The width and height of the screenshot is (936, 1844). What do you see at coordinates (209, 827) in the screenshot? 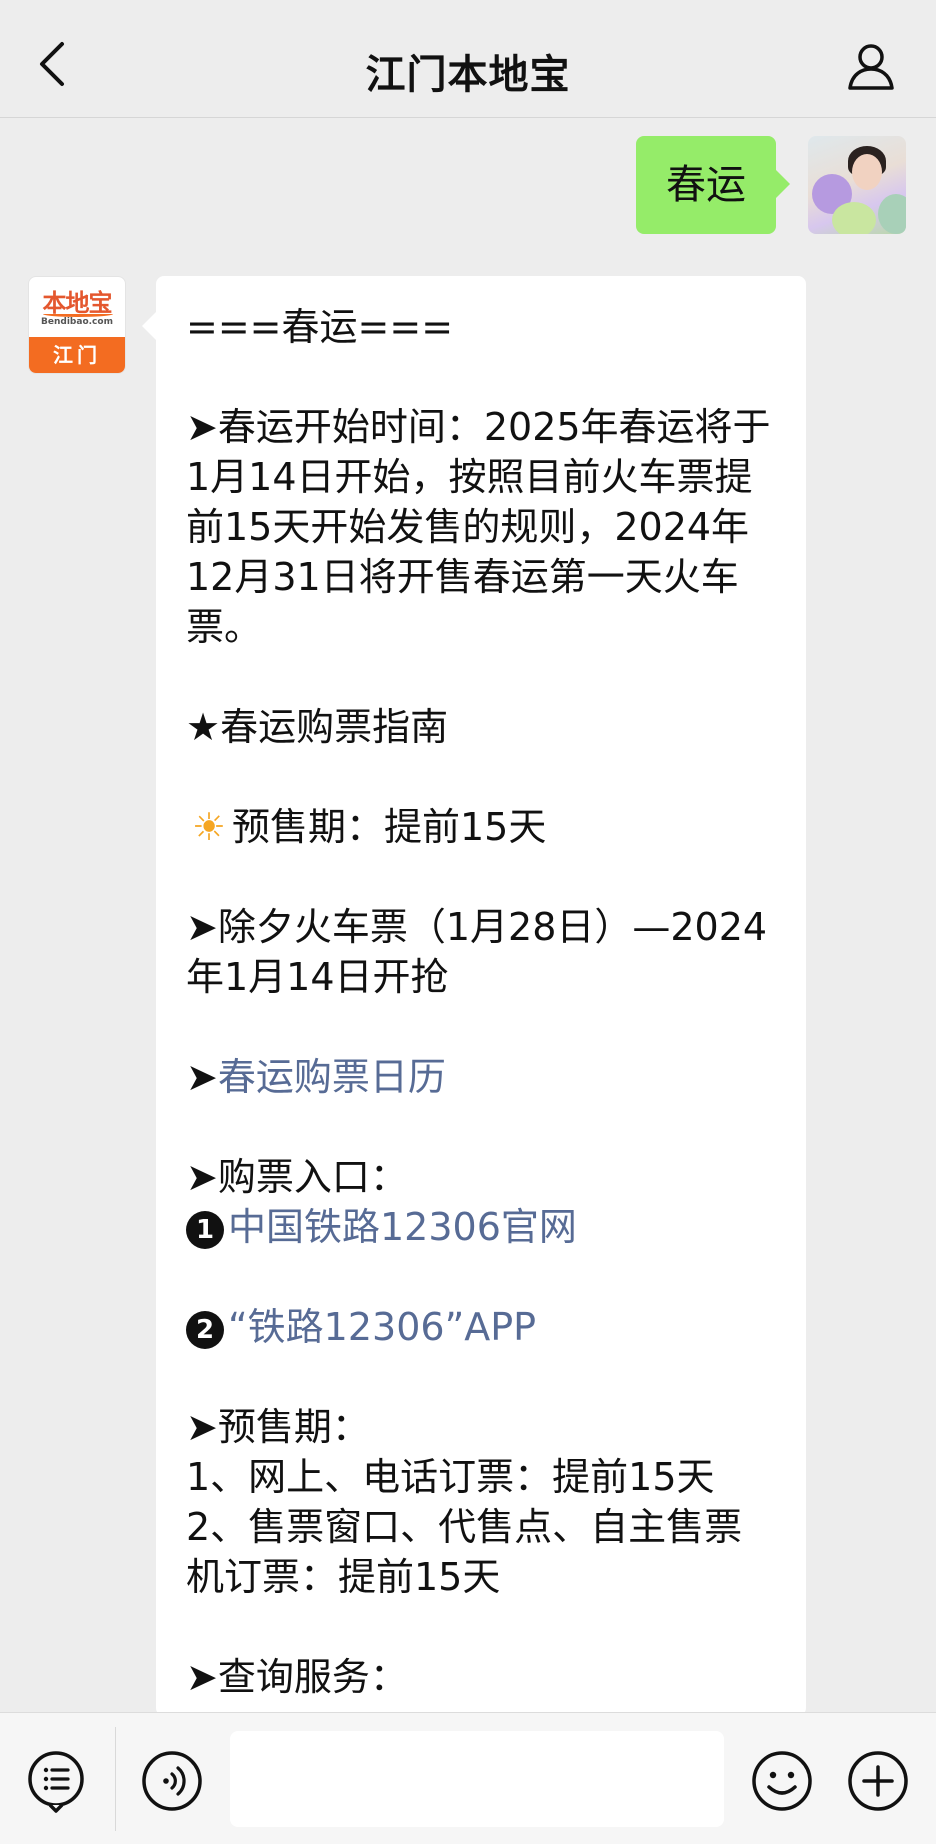
I see `sun-emoji-icon: ☀` at bounding box center [209, 827].